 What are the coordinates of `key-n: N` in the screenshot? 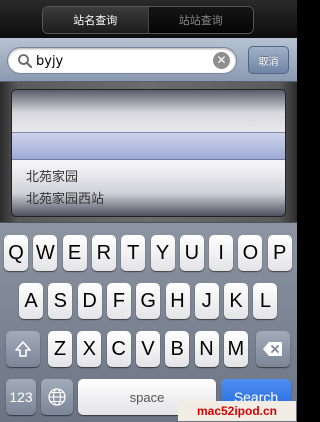 It's located at (206, 349).